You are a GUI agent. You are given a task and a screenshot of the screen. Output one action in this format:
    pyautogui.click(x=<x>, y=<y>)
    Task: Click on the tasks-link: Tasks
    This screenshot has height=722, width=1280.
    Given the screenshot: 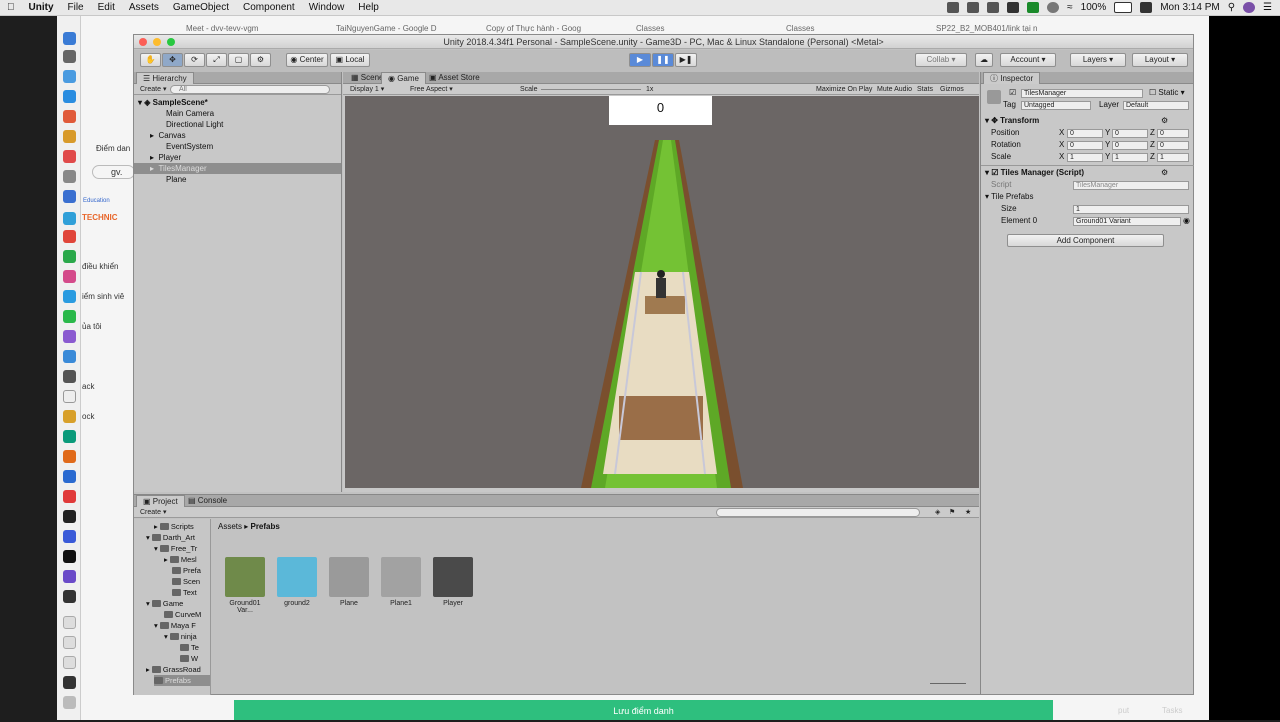 What is the action you would take?
    pyautogui.click(x=1172, y=710)
    